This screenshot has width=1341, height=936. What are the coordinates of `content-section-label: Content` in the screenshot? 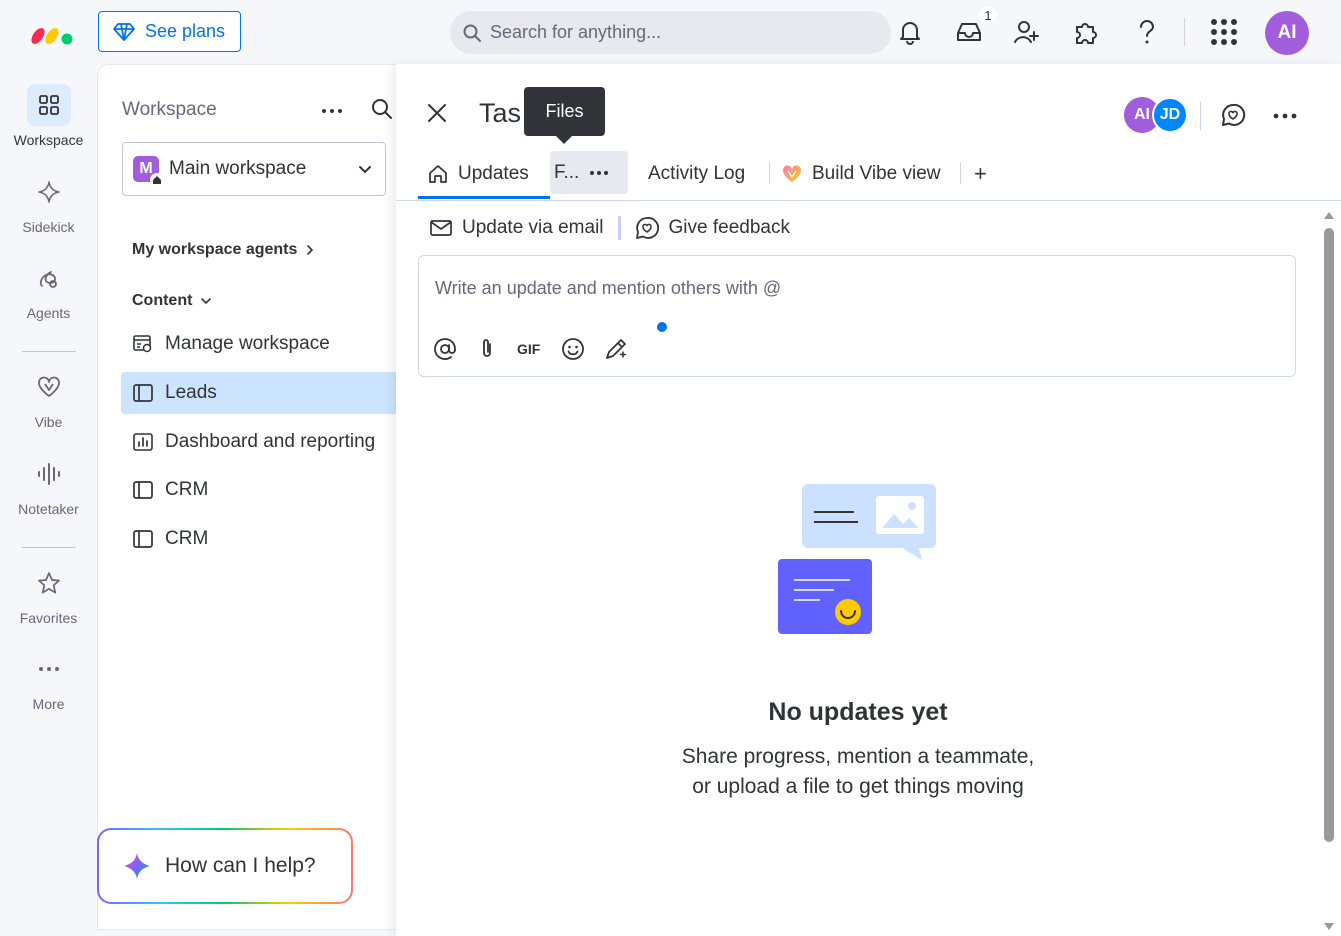 It's located at (162, 300).